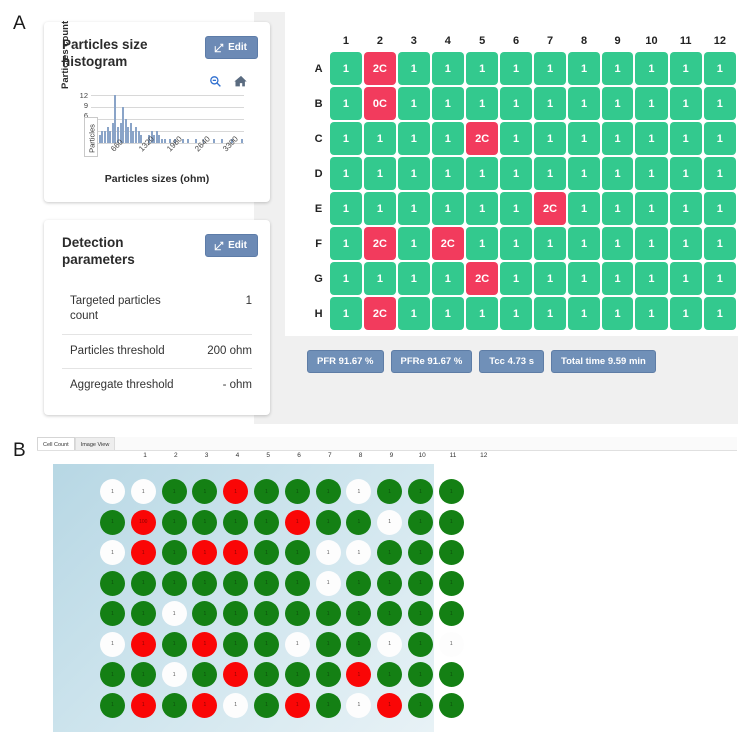 The width and height of the screenshot is (750, 746). What do you see at coordinates (512, 361) in the screenshot?
I see `status-badge: Tcc 4.73 s` at bounding box center [512, 361].